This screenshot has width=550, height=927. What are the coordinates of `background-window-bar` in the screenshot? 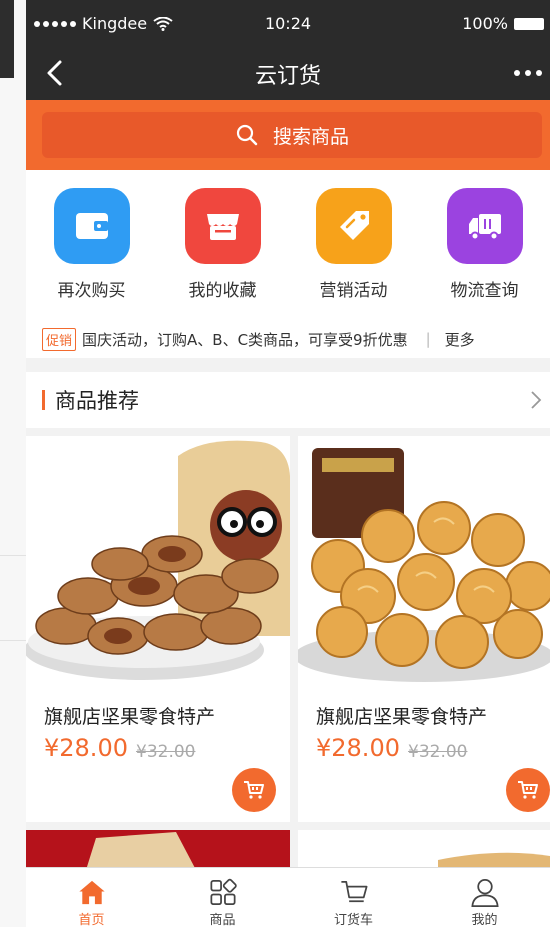 It's located at (7, 39).